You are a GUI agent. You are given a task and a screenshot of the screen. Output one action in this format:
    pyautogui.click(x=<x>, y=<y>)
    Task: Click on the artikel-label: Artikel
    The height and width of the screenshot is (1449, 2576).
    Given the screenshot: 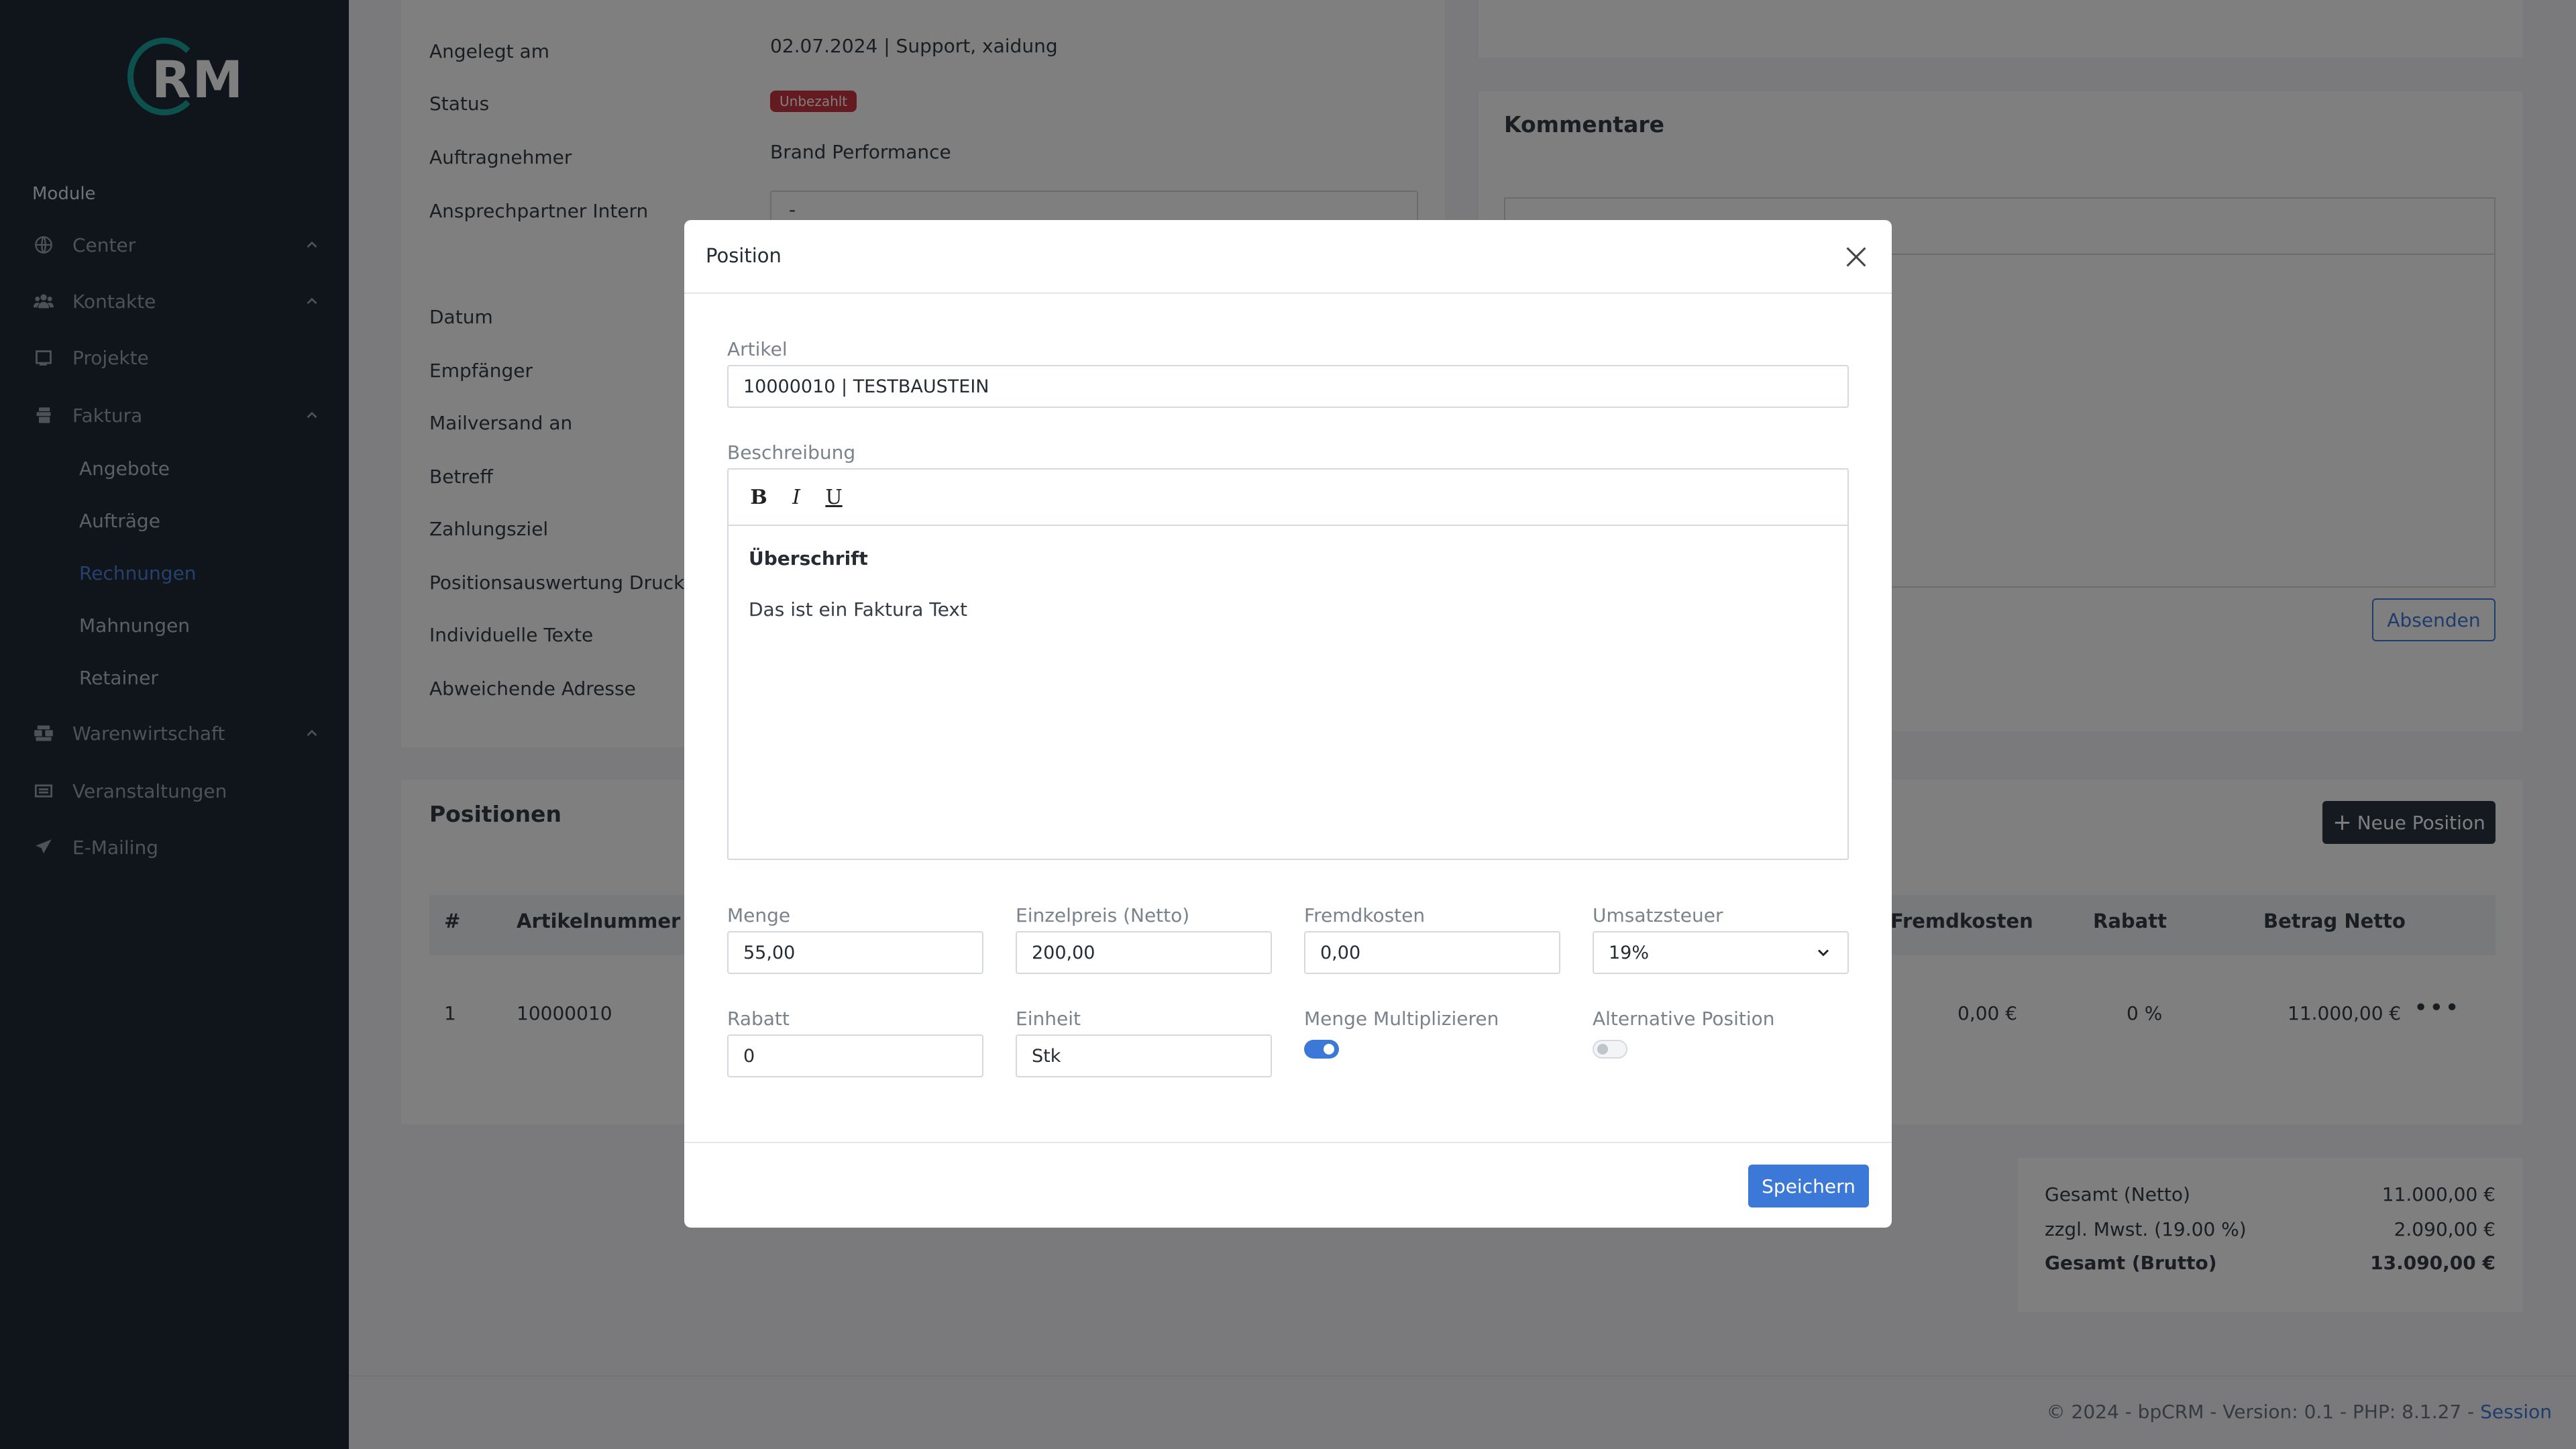 What is the action you would take?
    pyautogui.click(x=757, y=349)
    